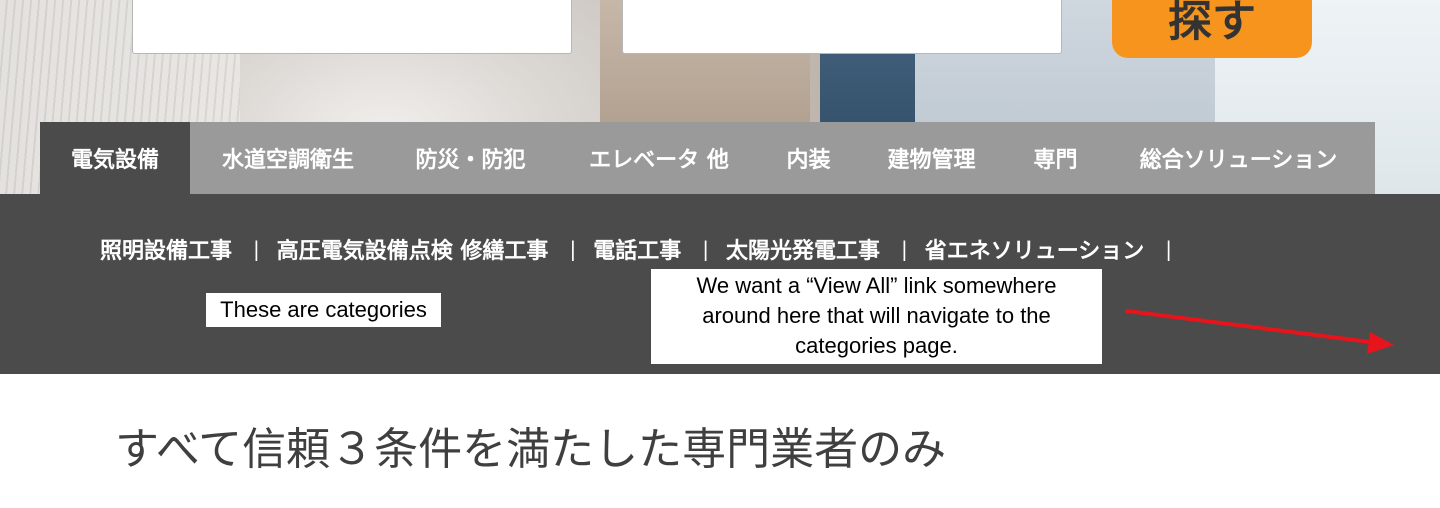 The image size is (1440, 508). What do you see at coordinates (413, 249) in the screenshot?
I see `subcategory-link-high-voltage: 高圧電気設備点検 修繕工事` at bounding box center [413, 249].